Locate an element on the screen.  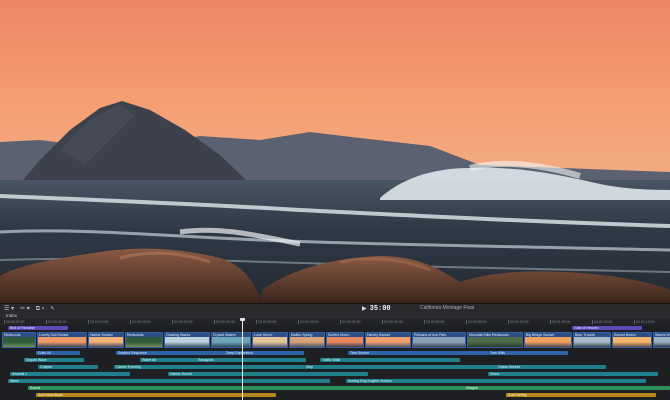
playhead is located at coordinates (242, 359).